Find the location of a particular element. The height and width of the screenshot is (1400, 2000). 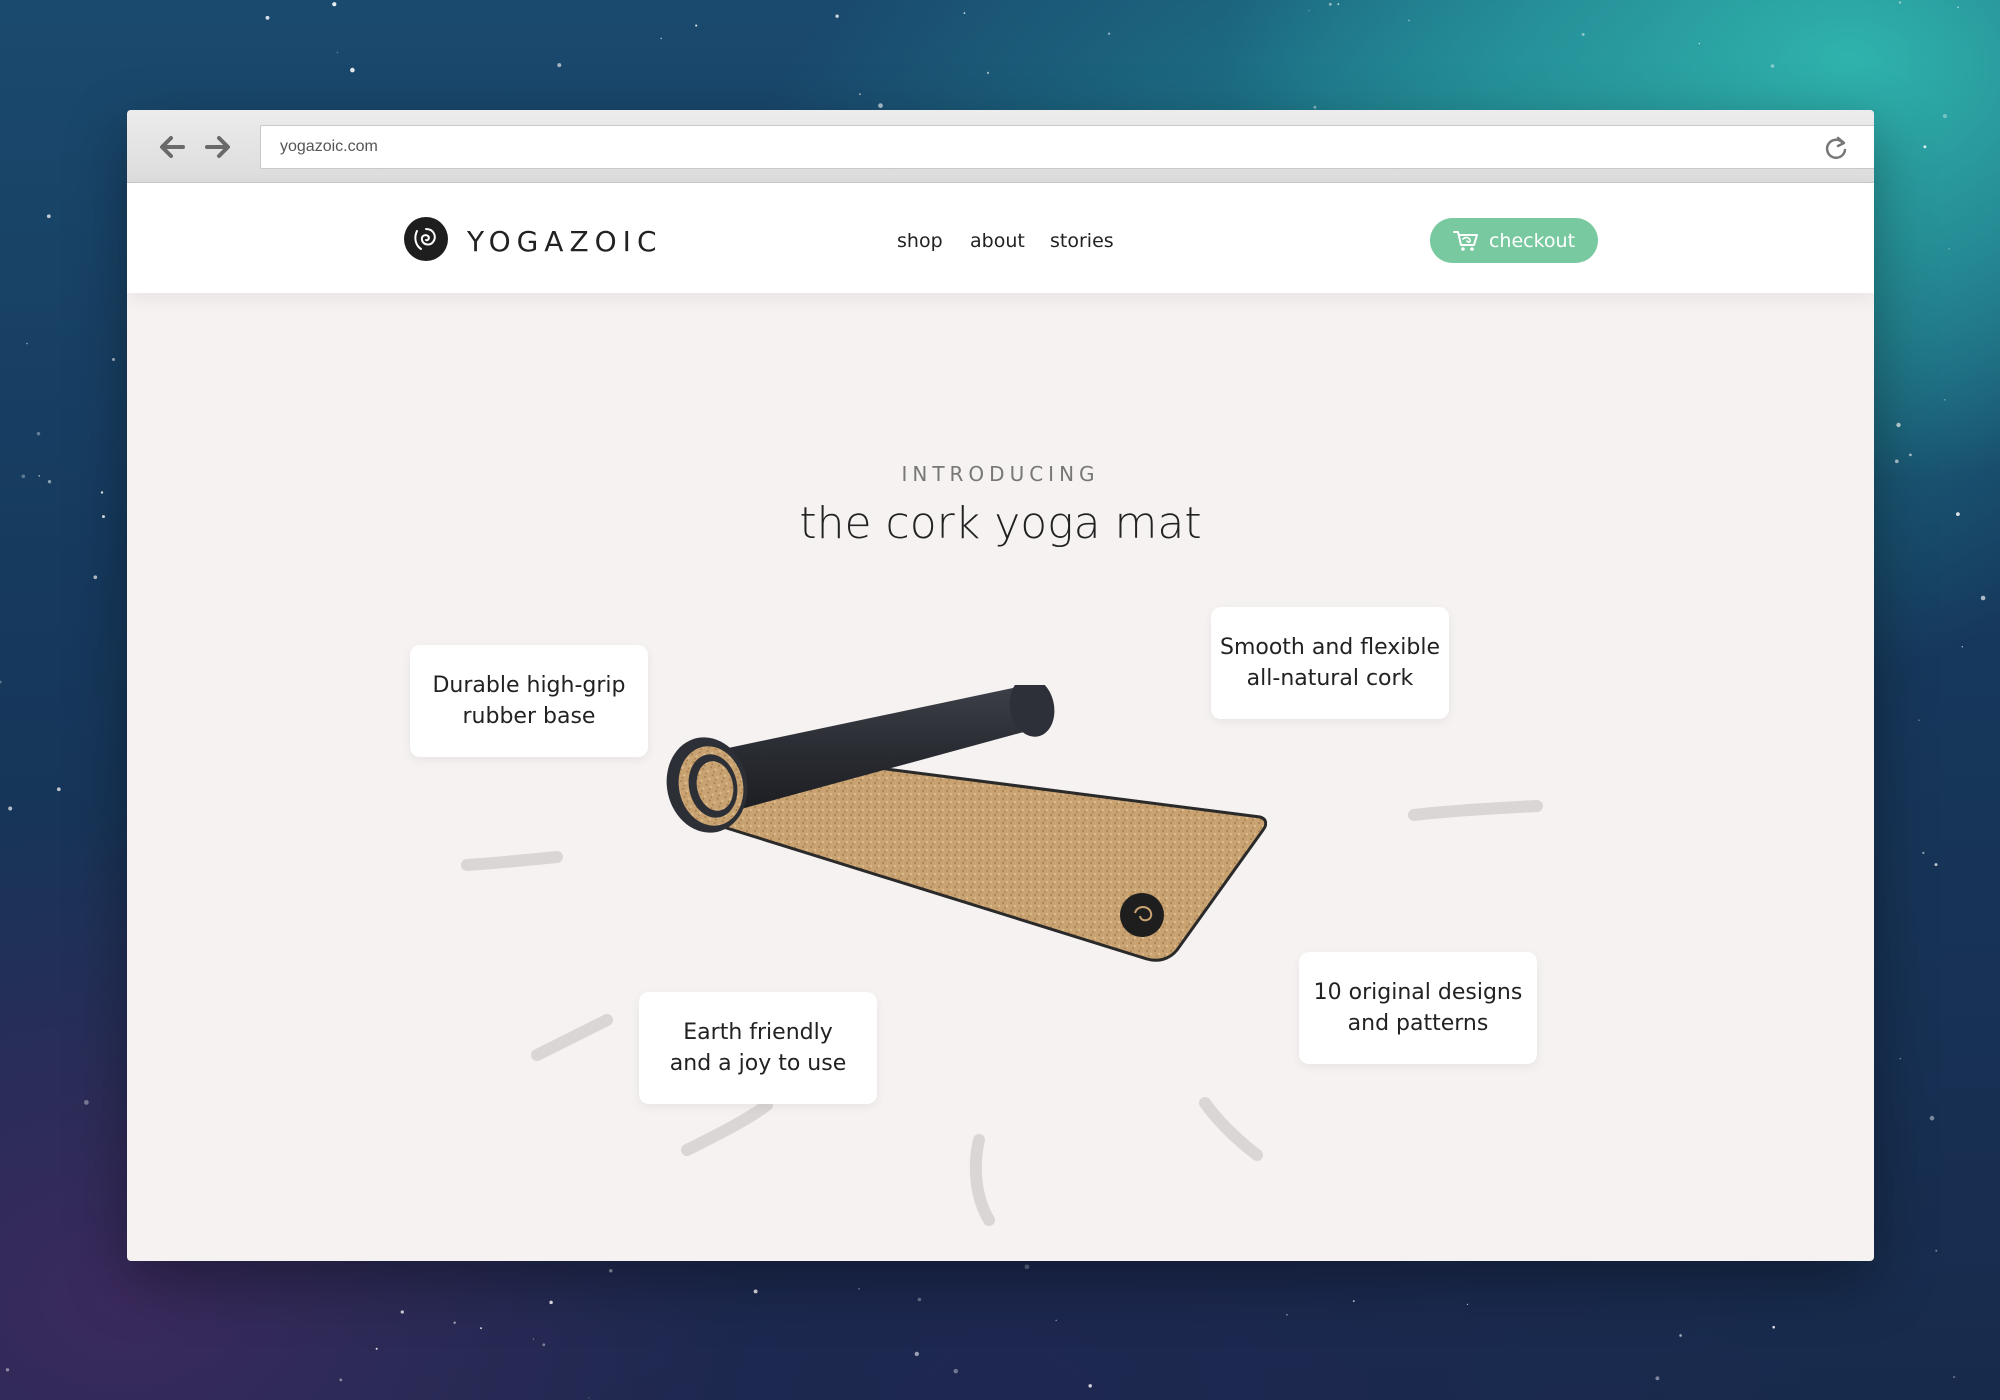

feature-grip-line1: Durable high-grip is located at coordinates (529, 685).